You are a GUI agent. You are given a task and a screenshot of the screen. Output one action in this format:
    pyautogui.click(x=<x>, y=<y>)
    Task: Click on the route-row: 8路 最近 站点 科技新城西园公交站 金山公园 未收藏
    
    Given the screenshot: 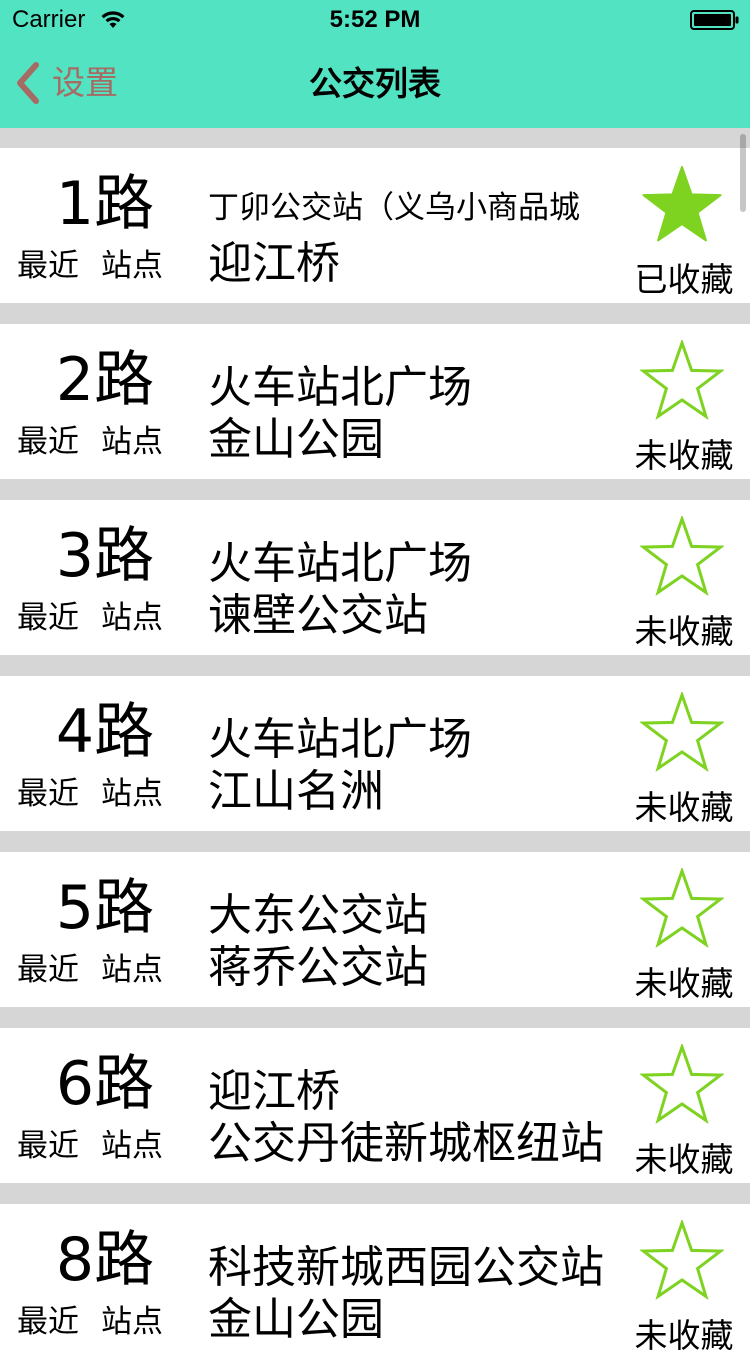 What is the action you would take?
    pyautogui.click(x=375, y=1281)
    